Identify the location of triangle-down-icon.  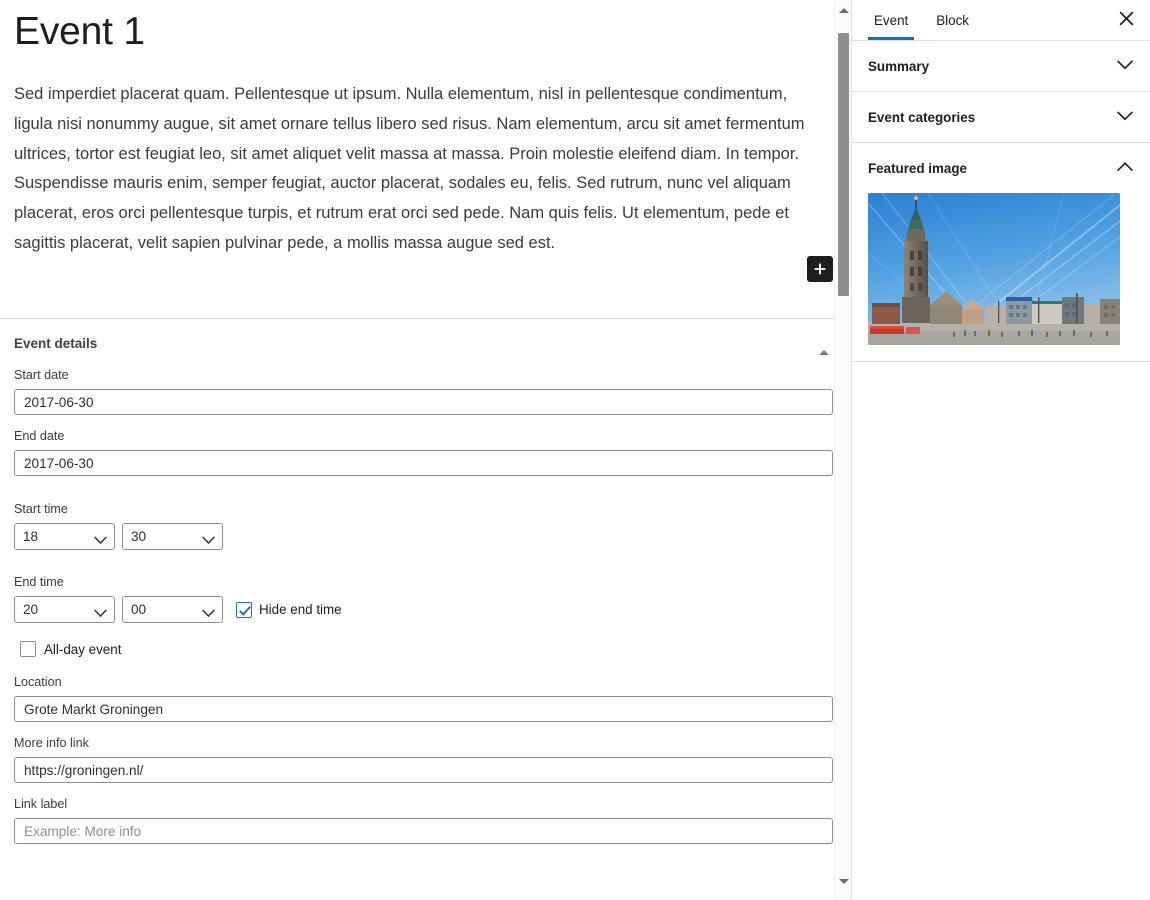
(843, 881).